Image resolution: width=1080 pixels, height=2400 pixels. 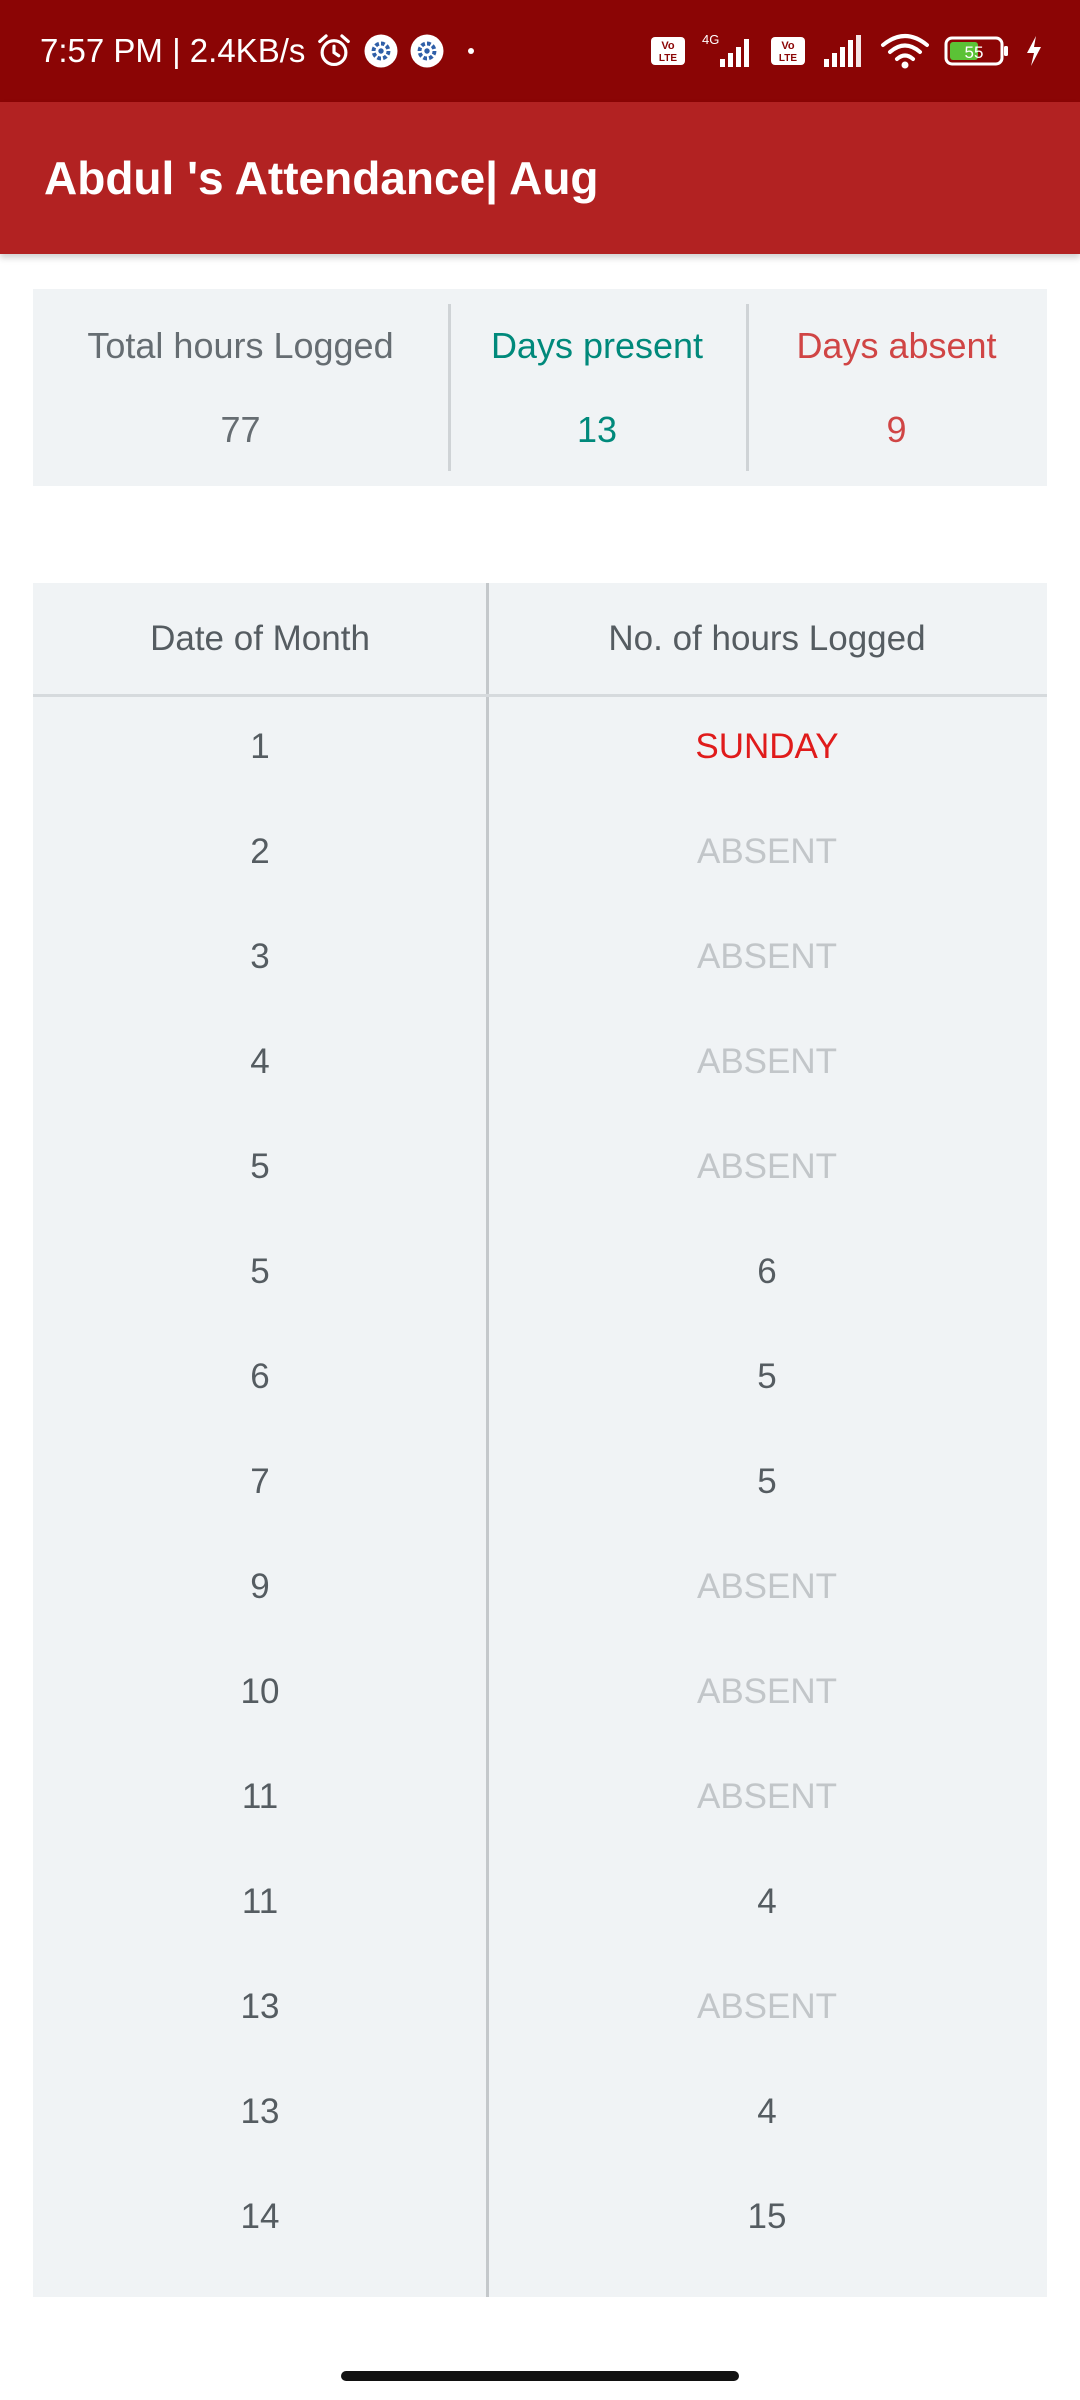 What do you see at coordinates (540, 2111) in the screenshot?
I see `table-row: 13 4` at bounding box center [540, 2111].